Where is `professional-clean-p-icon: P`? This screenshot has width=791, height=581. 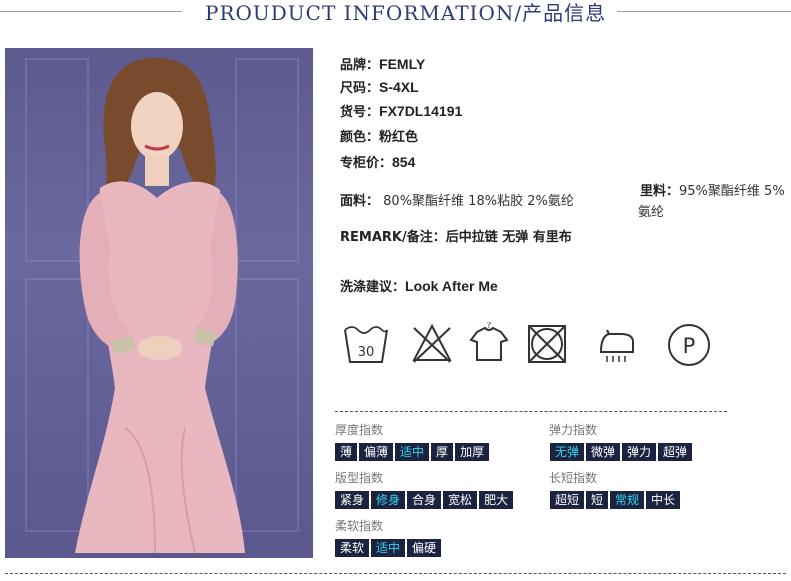 professional-clean-p-icon: P is located at coordinates (689, 345).